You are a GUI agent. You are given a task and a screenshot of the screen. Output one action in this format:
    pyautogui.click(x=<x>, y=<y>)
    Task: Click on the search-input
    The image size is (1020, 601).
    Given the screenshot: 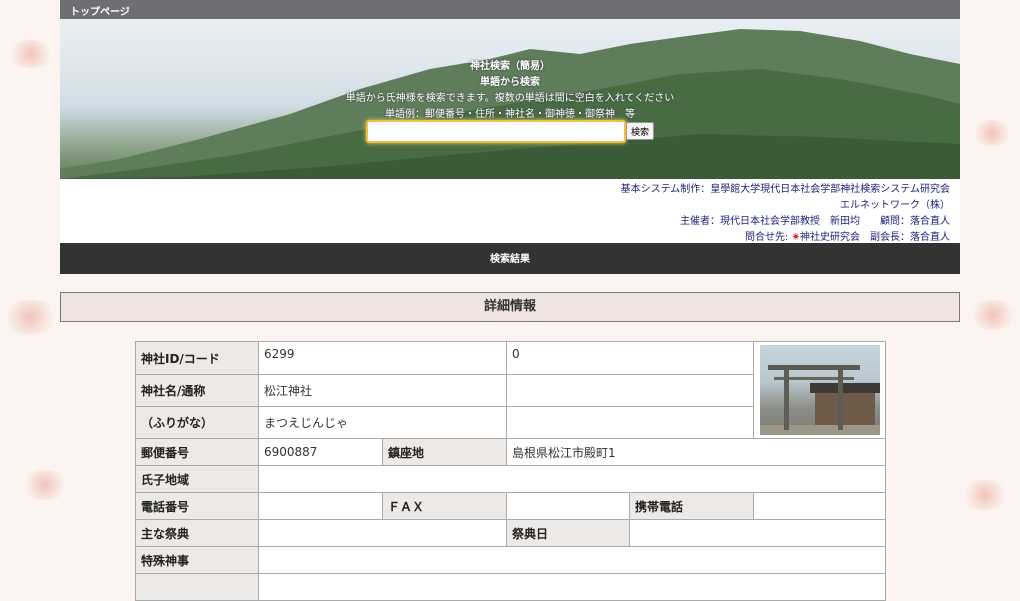 What is the action you would take?
    pyautogui.click(x=496, y=131)
    